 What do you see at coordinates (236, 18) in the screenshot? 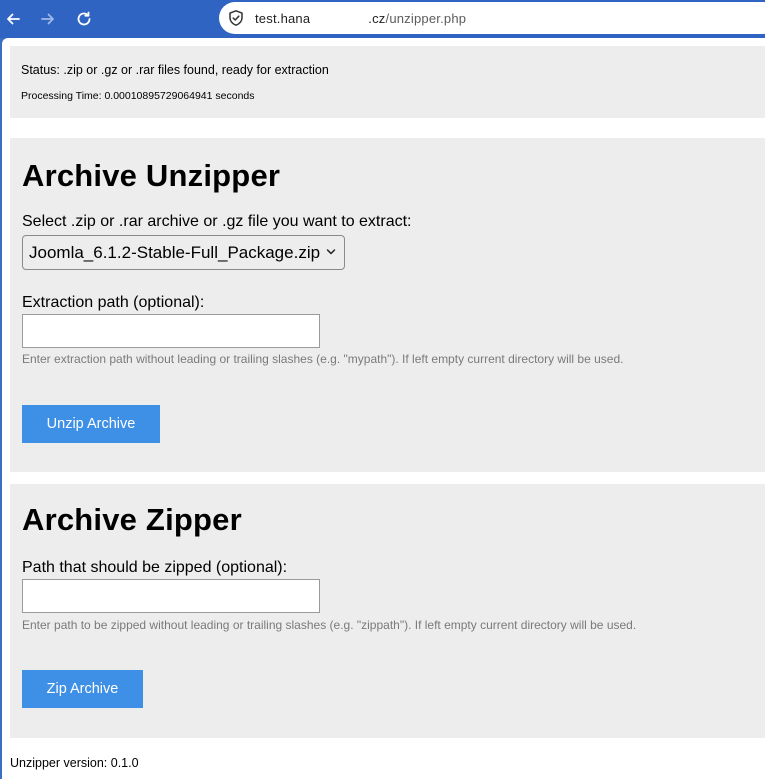
I see `shield-icon` at bounding box center [236, 18].